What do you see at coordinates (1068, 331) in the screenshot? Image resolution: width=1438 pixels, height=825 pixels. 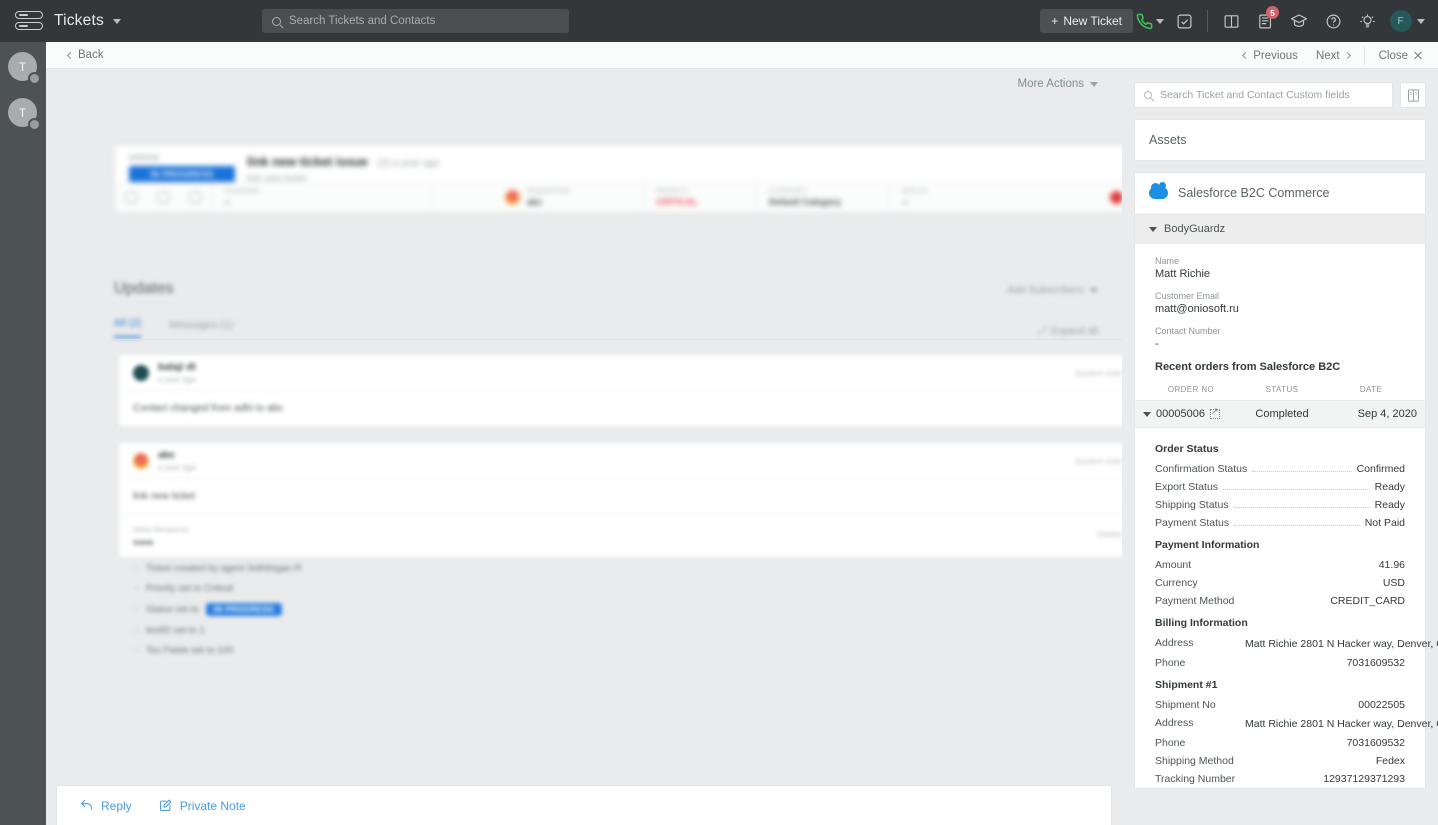 I see `expand-all-button: ⤢ Expand all` at bounding box center [1068, 331].